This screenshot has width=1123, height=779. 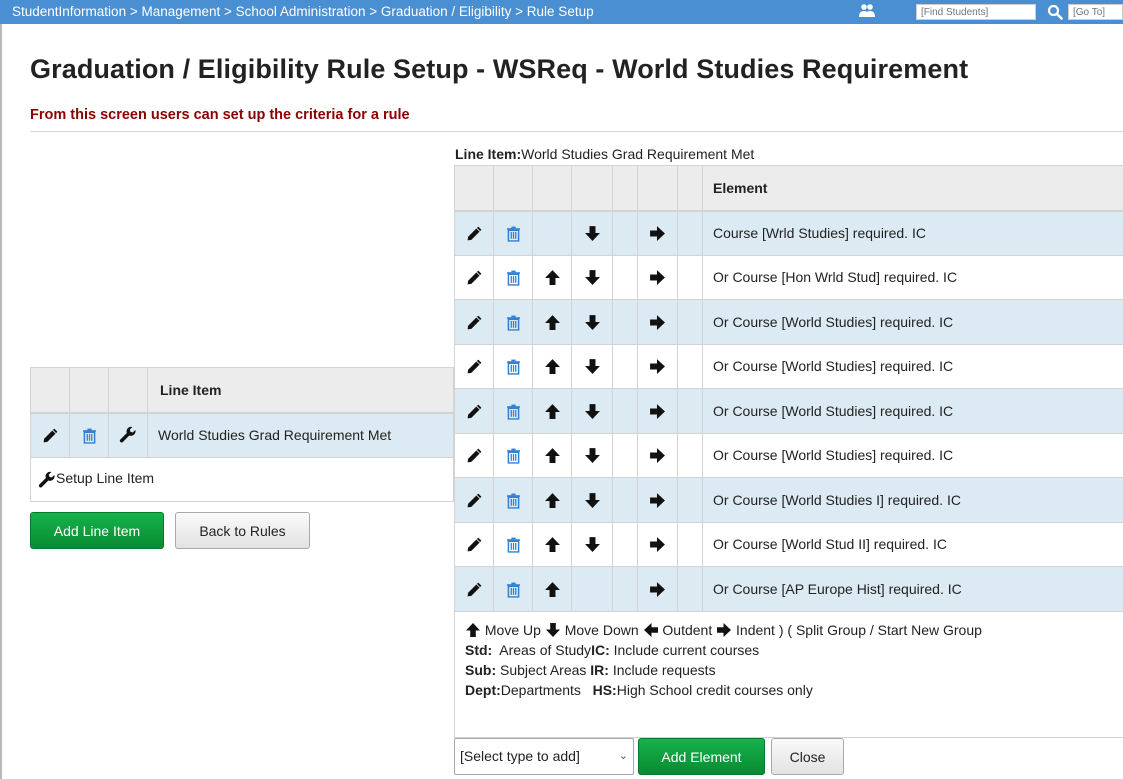 I want to click on legend-indent: Indent, so click(x=755, y=629).